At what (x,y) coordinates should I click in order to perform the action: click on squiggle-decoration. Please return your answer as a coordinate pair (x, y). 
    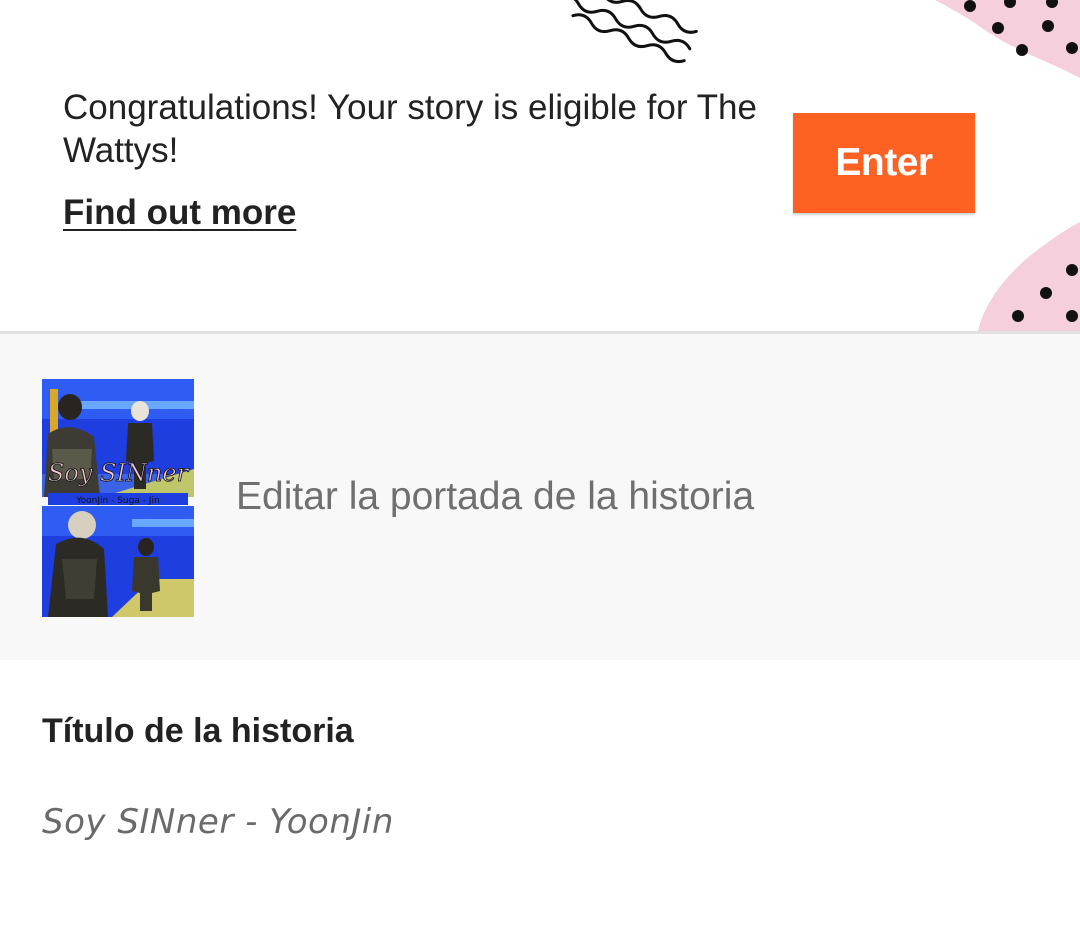
    Looking at the image, I should click on (622, 32).